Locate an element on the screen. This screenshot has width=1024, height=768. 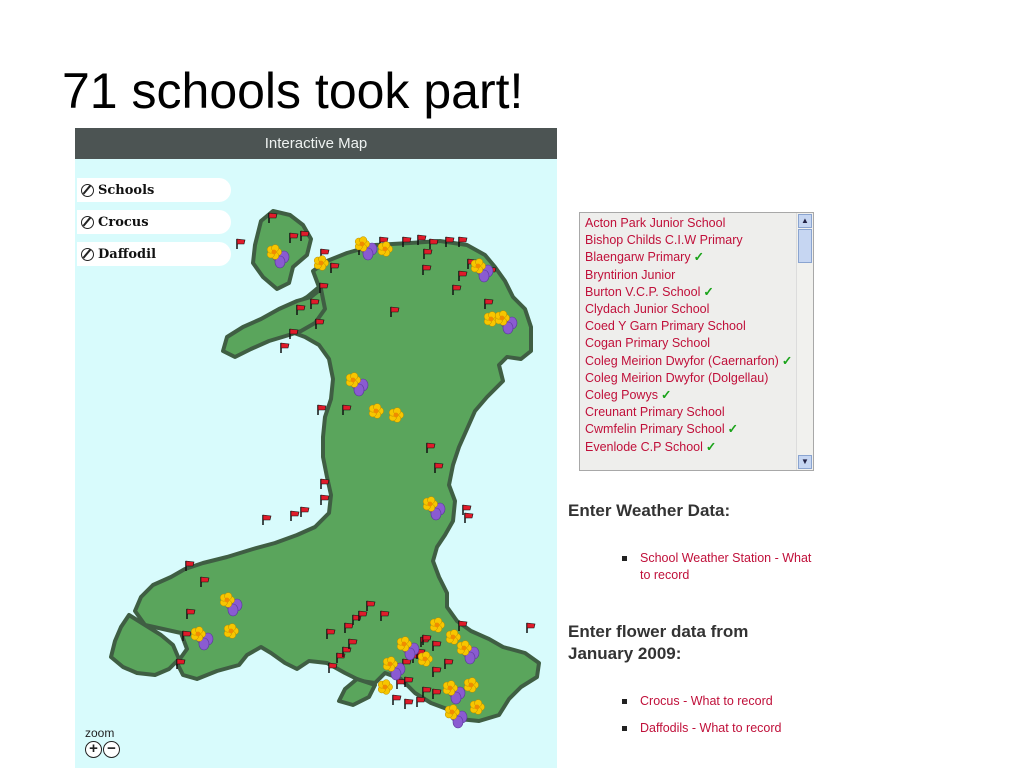
school-list-item: Coed Y Garn Primary School is located at coordinates (690, 326).